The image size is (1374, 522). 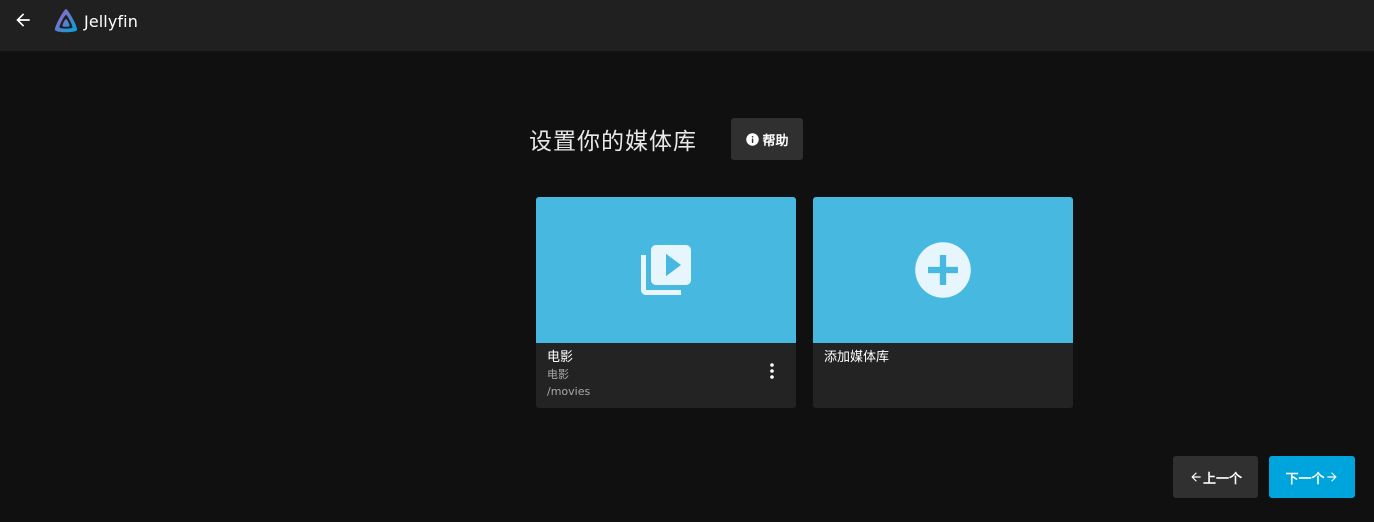 I want to click on next-button: 下一个, so click(x=1312, y=477).